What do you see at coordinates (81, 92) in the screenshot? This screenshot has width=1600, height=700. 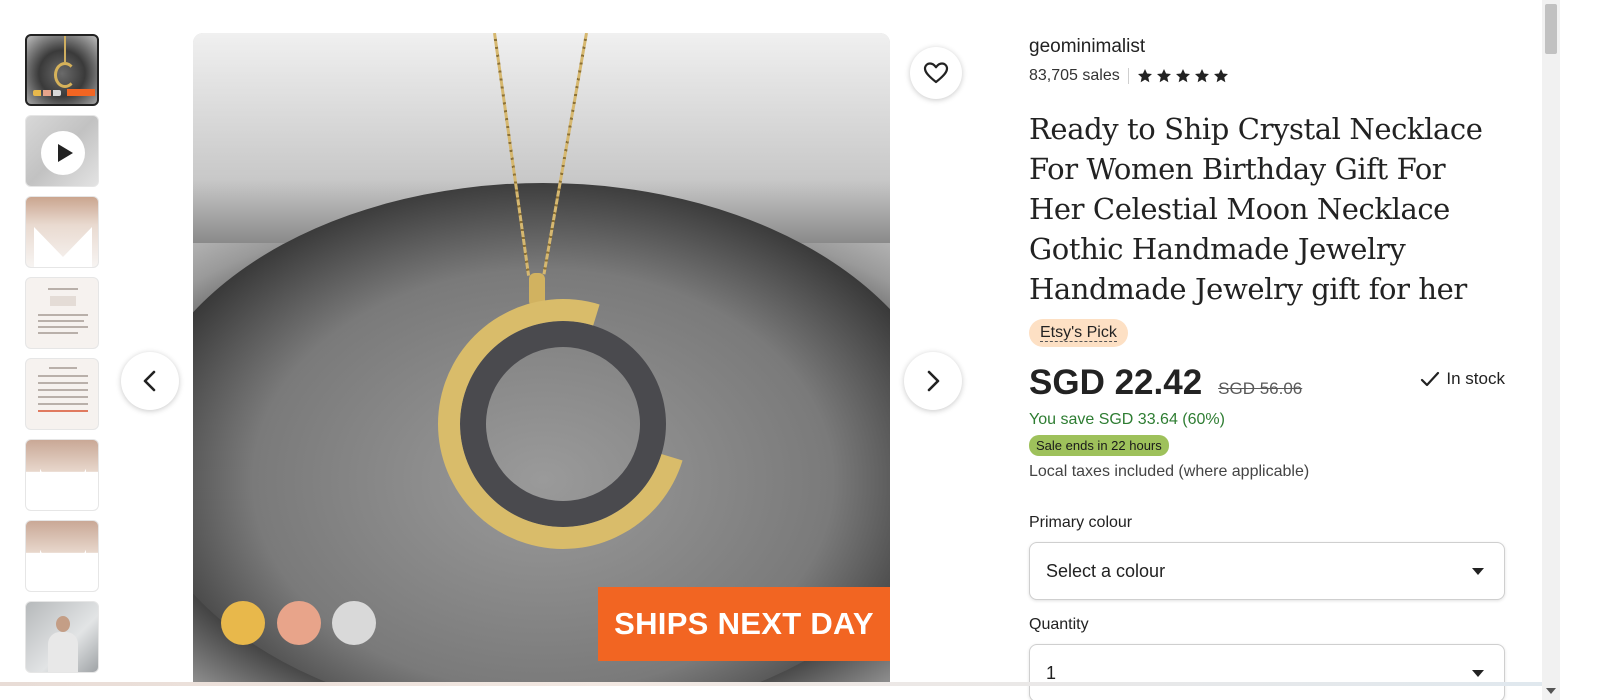 I see `thumbnail-badge` at bounding box center [81, 92].